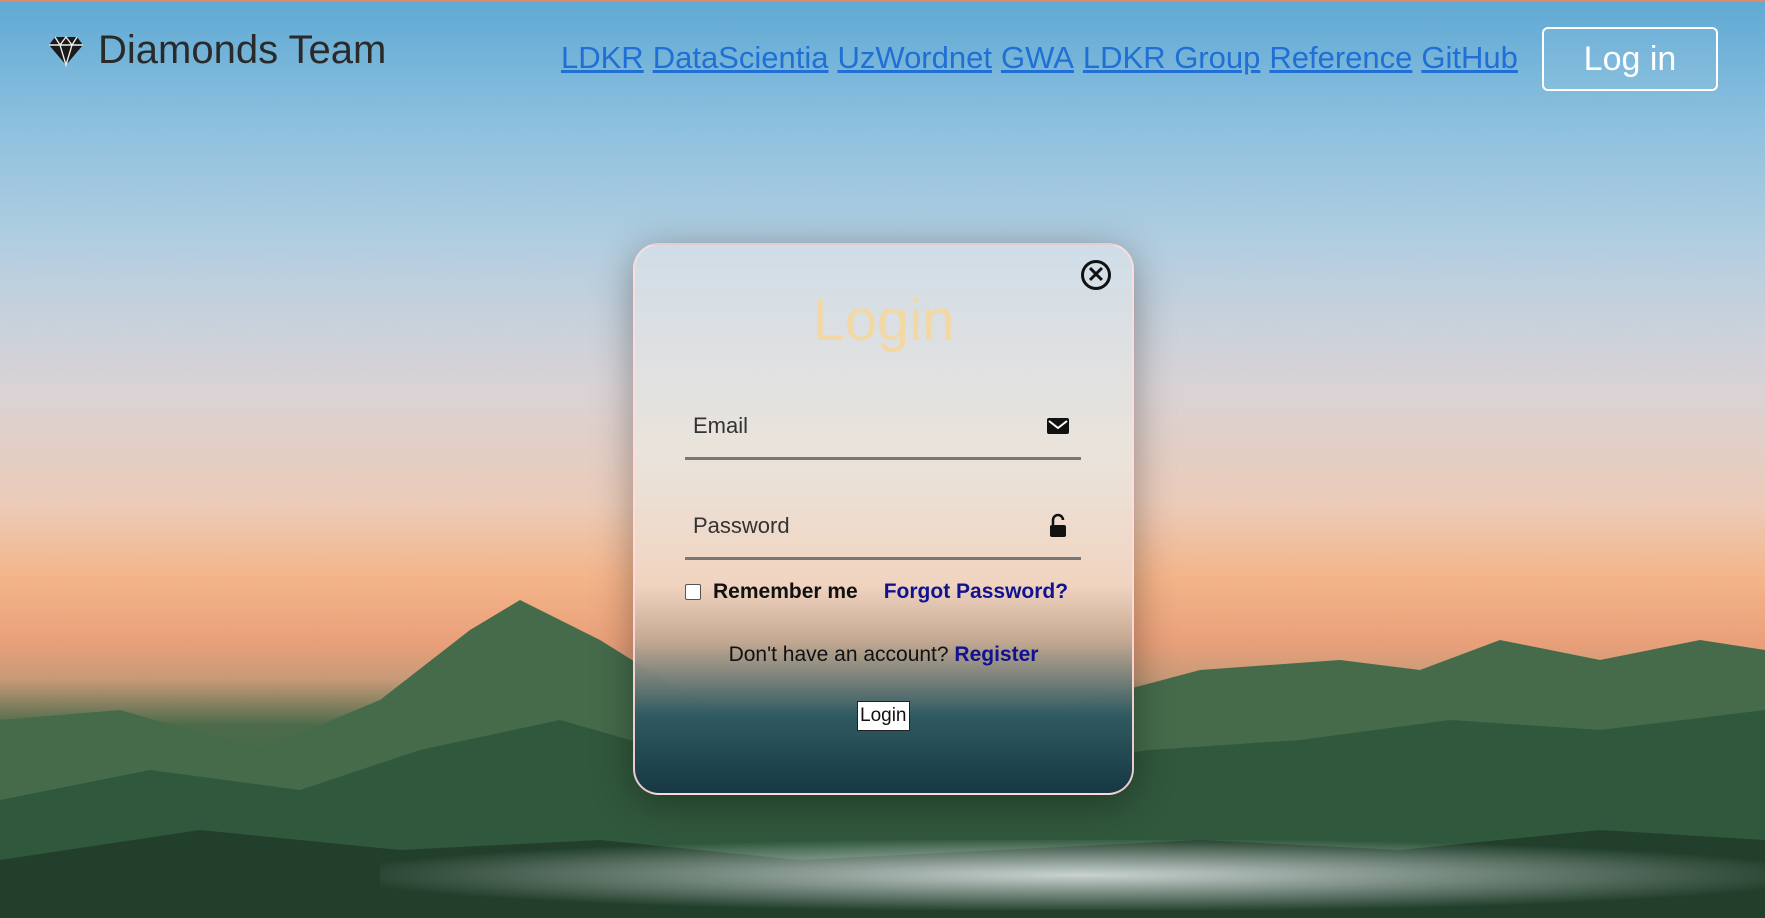  I want to click on nav-link-ldkr-group: LDKR Group, so click(1171, 58).